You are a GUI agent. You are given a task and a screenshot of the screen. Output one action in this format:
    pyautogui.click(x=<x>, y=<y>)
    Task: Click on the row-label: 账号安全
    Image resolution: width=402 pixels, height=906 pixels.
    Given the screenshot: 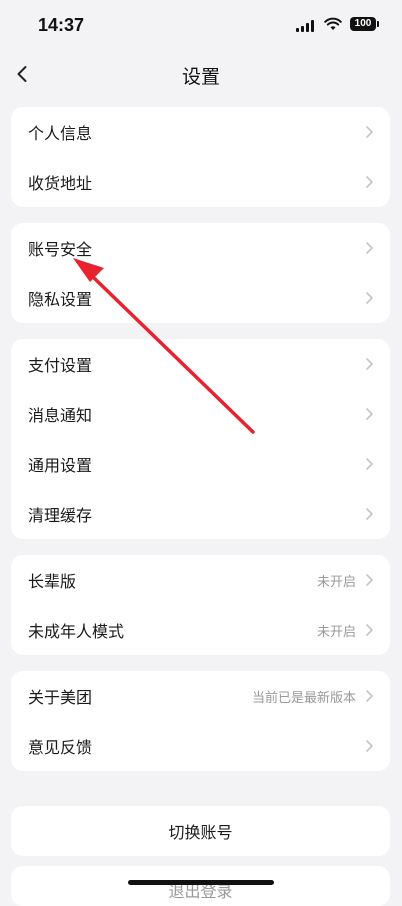 What is the action you would take?
    pyautogui.click(x=60, y=249)
    